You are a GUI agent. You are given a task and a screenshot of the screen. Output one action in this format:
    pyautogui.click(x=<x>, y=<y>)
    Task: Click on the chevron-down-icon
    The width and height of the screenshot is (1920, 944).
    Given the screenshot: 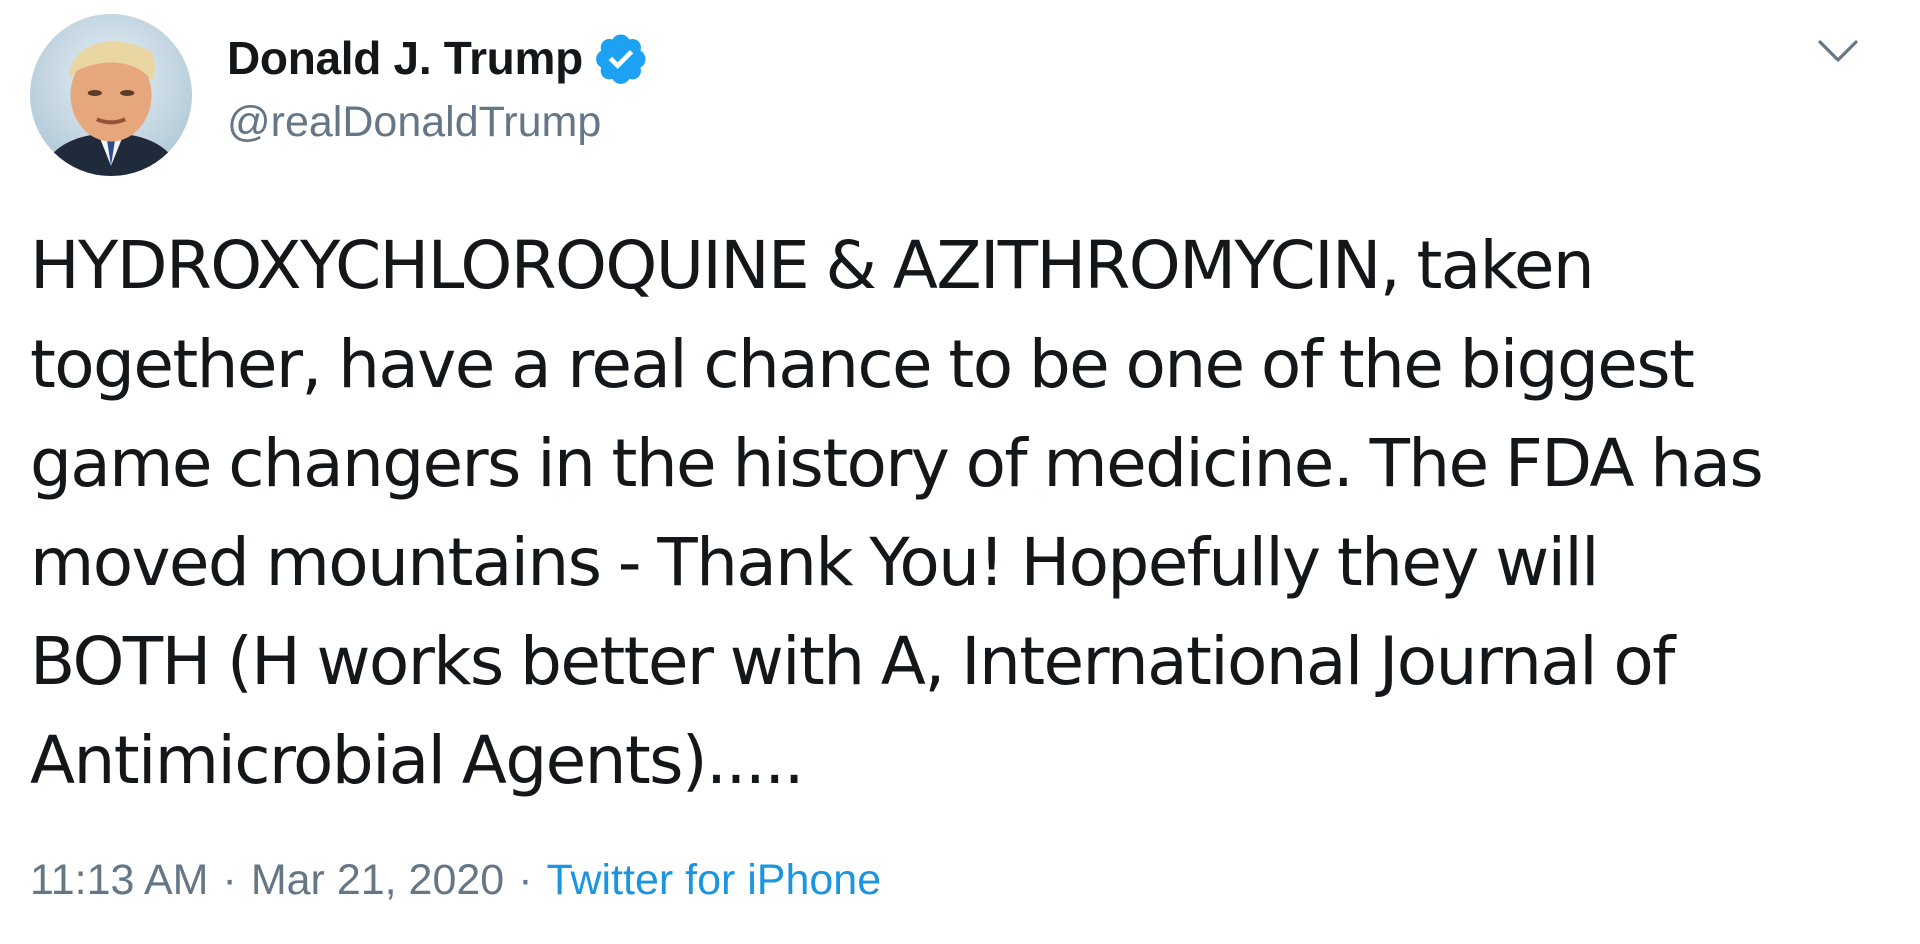 What is the action you would take?
    pyautogui.click(x=1838, y=52)
    